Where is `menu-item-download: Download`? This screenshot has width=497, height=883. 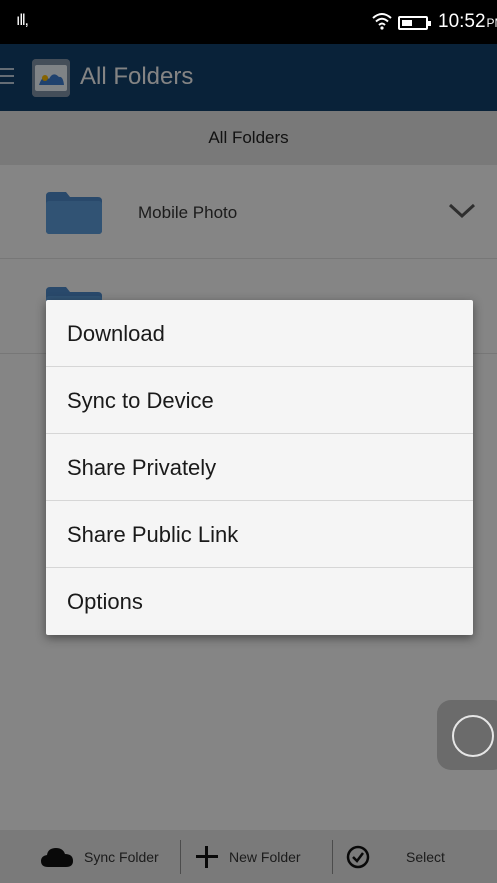 menu-item-download: Download is located at coordinates (259, 333).